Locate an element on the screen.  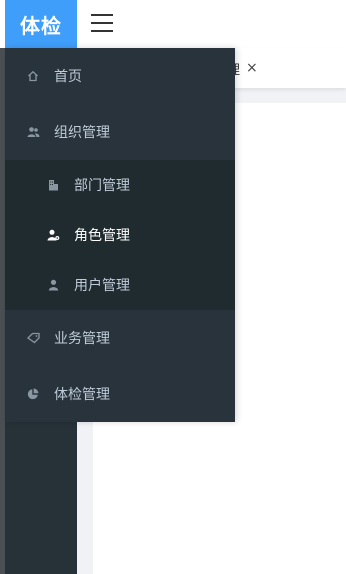
sidebar-item-departments: 部门管理 is located at coordinates (120, 185).